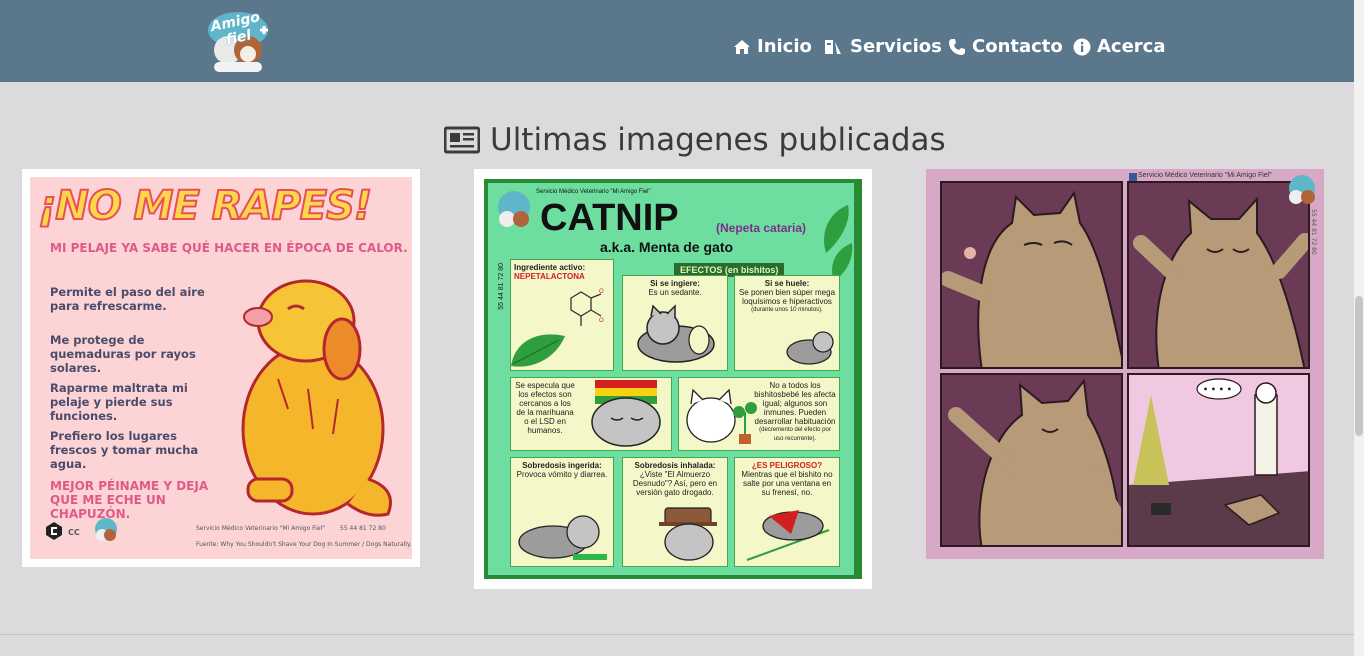  I want to click on catnip-phone: 55 44 81 72 80, so click(501, 286).